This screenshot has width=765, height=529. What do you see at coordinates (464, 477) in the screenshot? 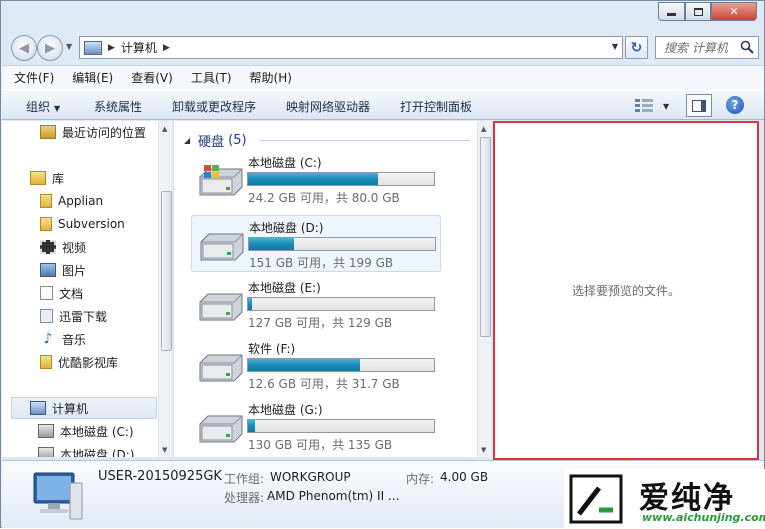
I see `memory-value: 4.00 GB` at bounding box center [464, 477].